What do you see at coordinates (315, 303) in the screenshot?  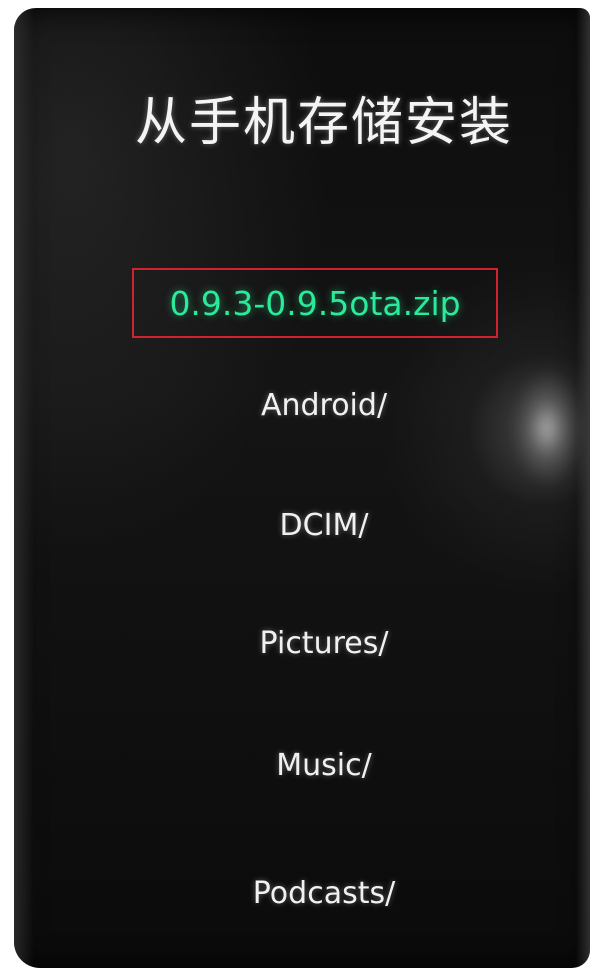 I see `file-item-selected: 0.9.3-0.9.5ota.zip` at bounding box center [315, 303].